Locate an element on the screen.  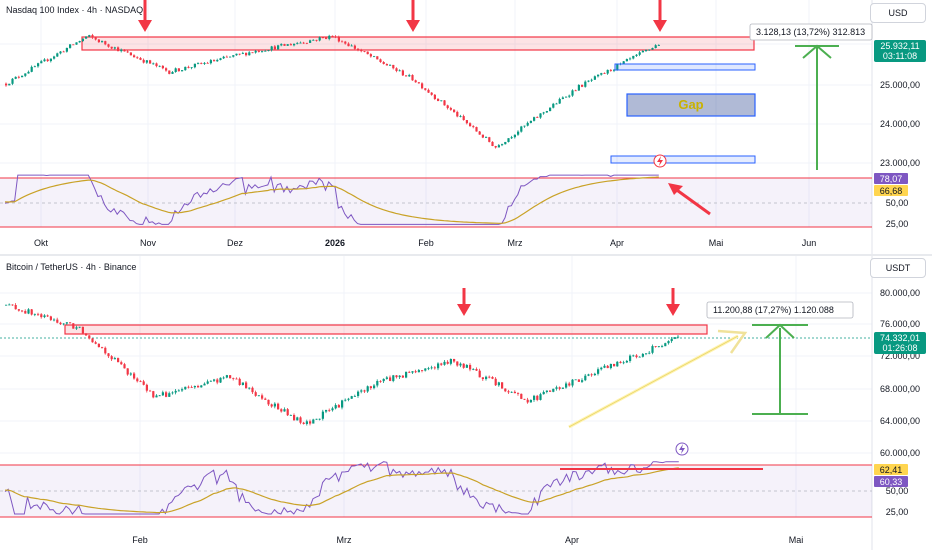
nasdaq-y-tick: 25.000,00 is located at coordinates (900, 85).